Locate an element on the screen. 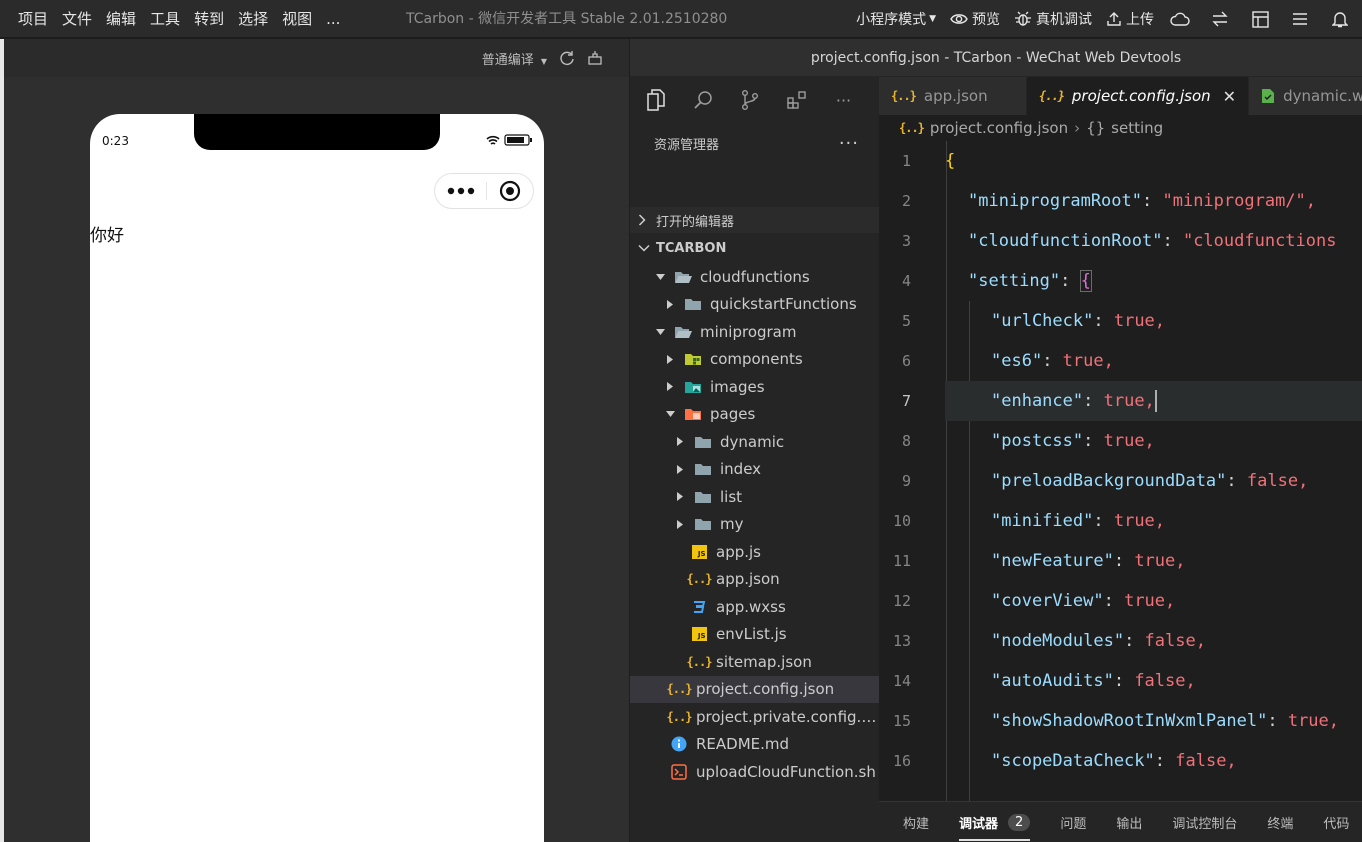  code-line: 16 "scopeDataCheck": false, is located at coordinates (1120, 761).